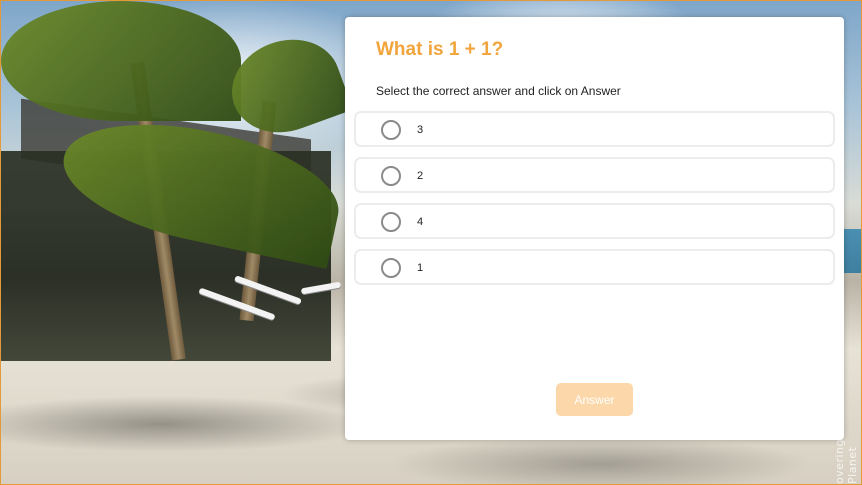 The width and height of the screenshot is (862, 485). What do you see at coordinates (440, 49) in the screenshot?
I see `question-title: What is 1 + 1?` at bounding box center [440, 49].